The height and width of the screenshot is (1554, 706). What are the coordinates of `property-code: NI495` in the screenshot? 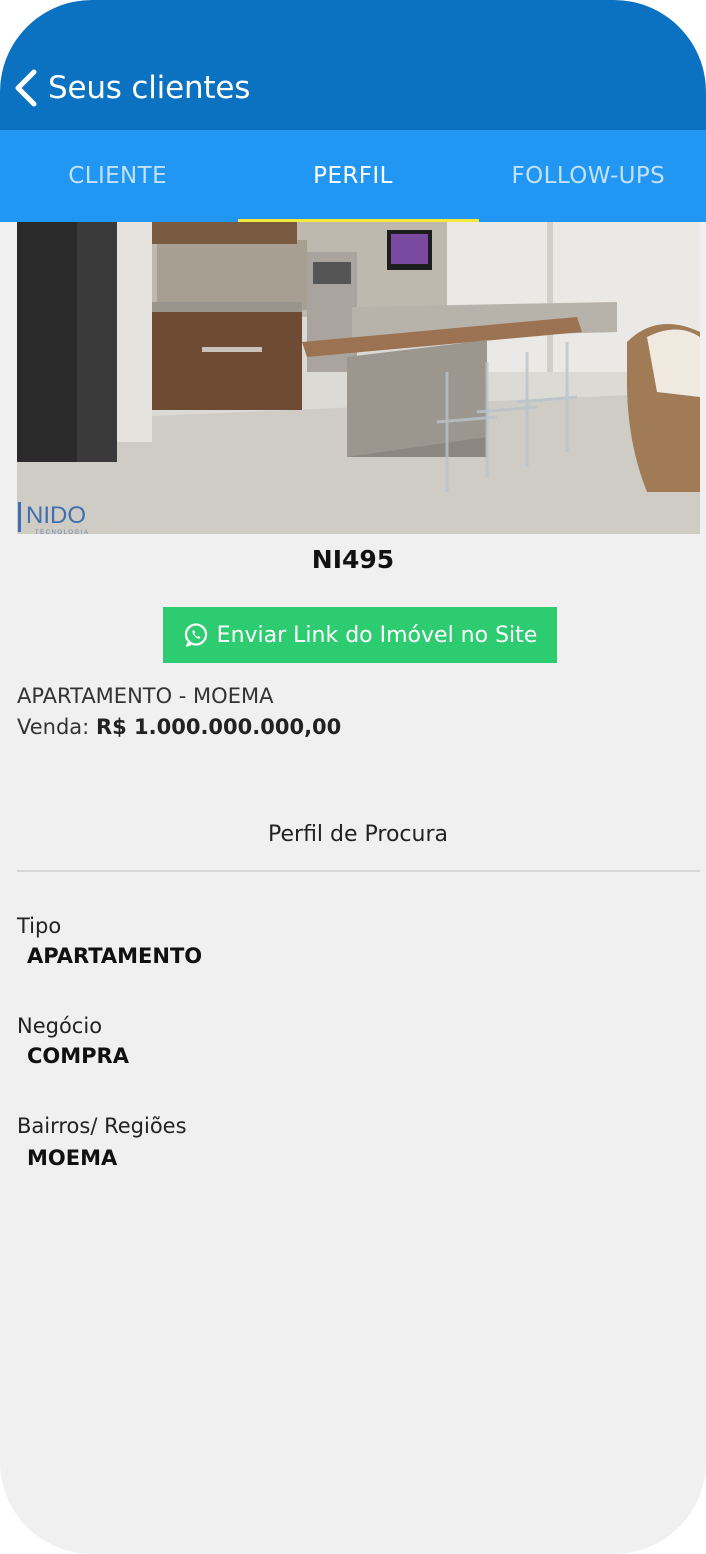 It's located at (353, 559).